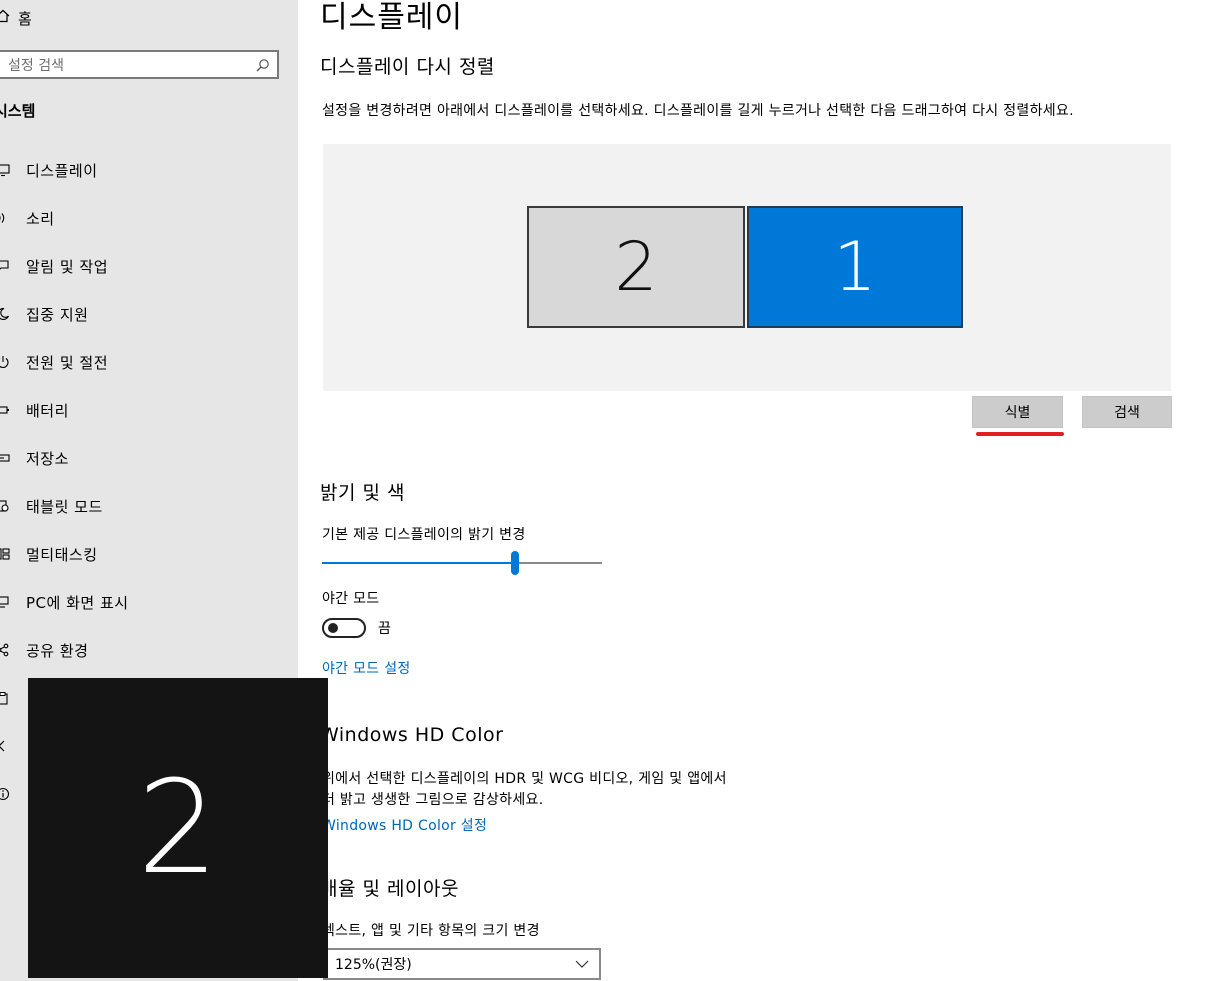 The width and height of the screenshot is (1231, 981). I want to click on brightness-slider, so click(462, 563).